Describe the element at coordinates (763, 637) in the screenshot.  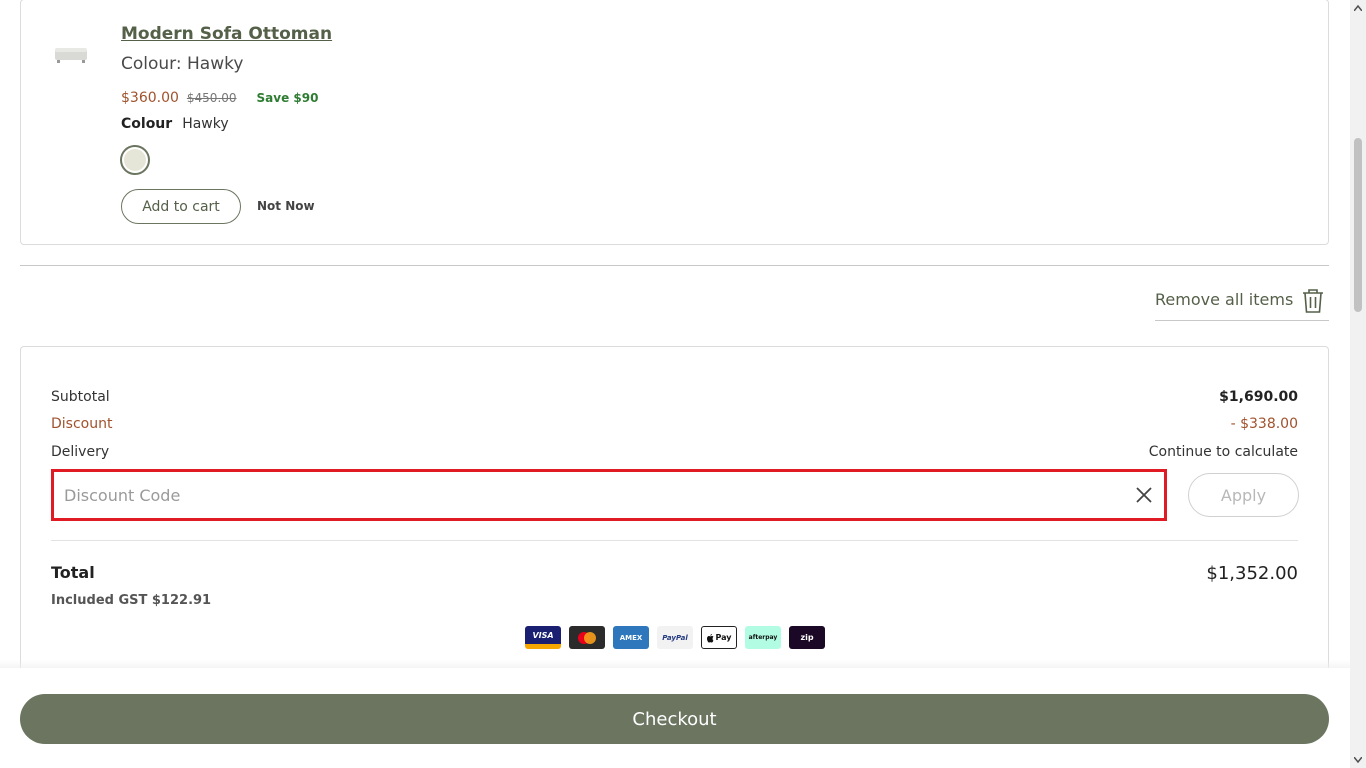
I see `afterpay-icon: afterpay` at that location.